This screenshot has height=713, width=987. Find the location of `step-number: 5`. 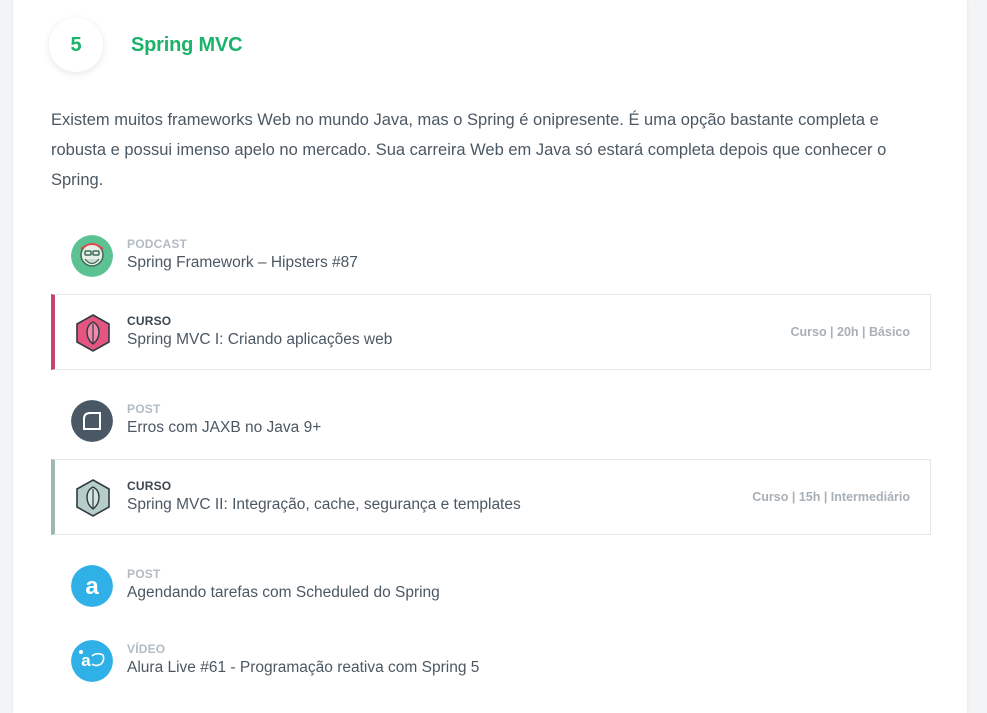

step-number: 5 is located at coordinates (76, 44).